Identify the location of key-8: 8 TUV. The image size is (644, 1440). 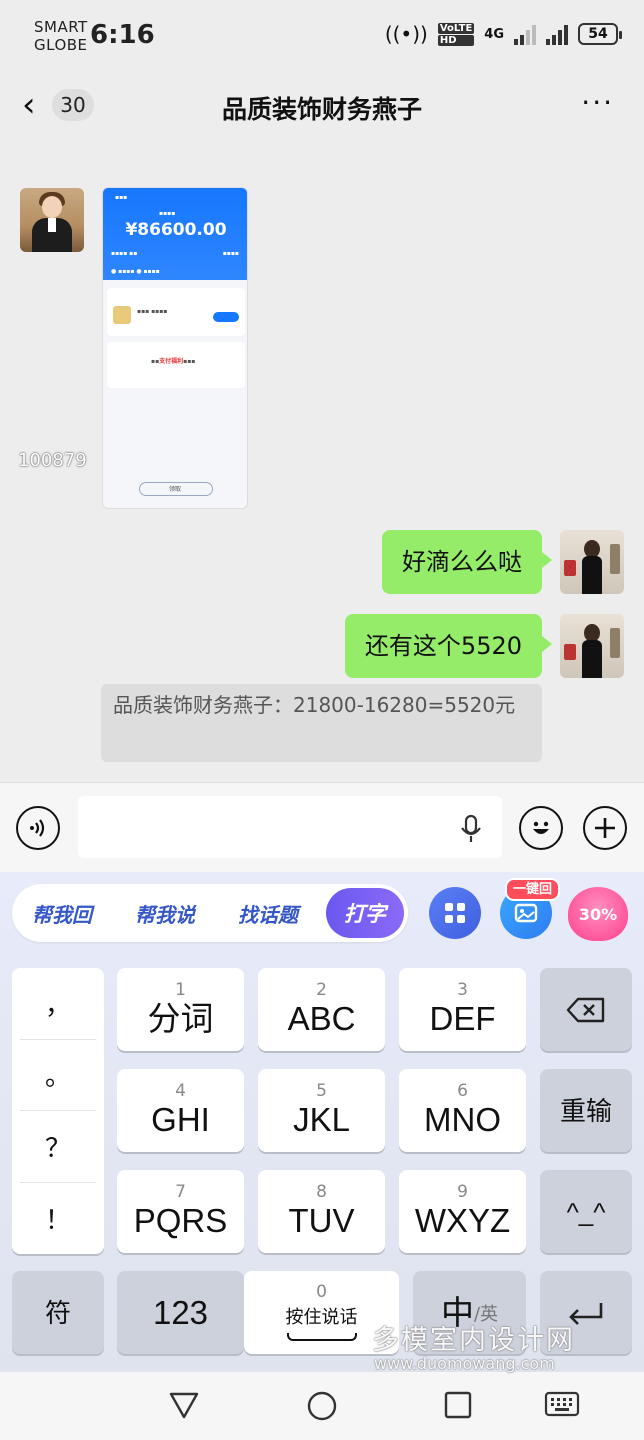
(321, 1211).